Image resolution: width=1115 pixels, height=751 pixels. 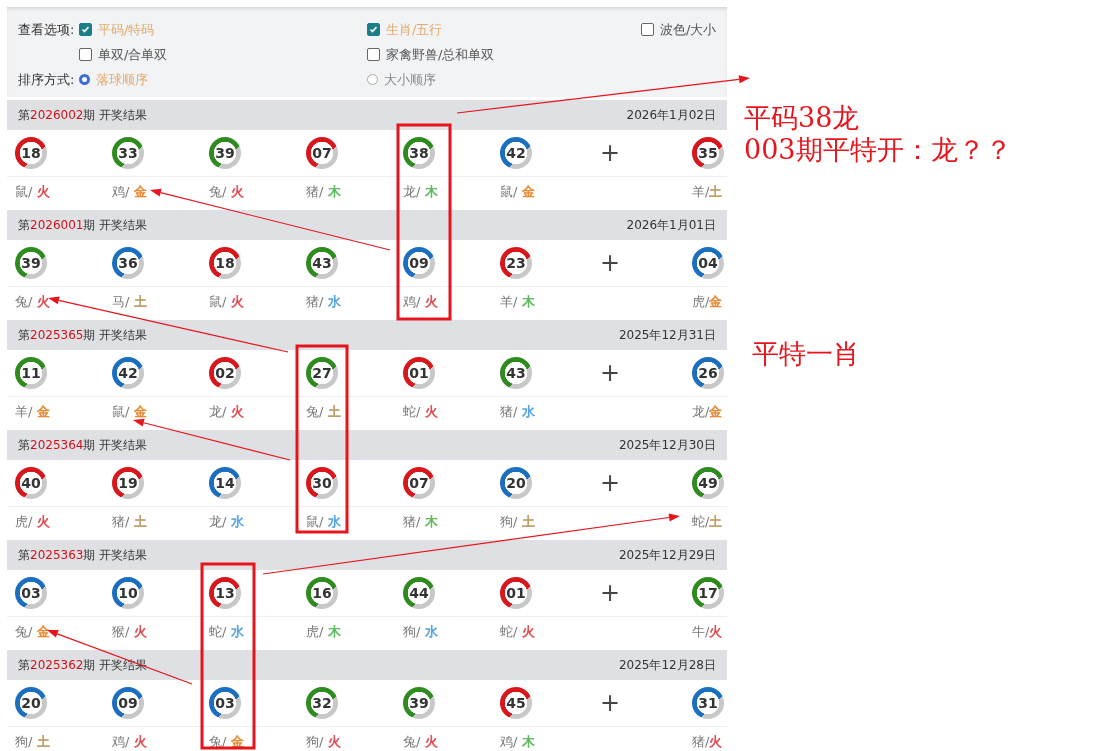 I want to click on lottery-ball: 40, so click(x=31, y=483).